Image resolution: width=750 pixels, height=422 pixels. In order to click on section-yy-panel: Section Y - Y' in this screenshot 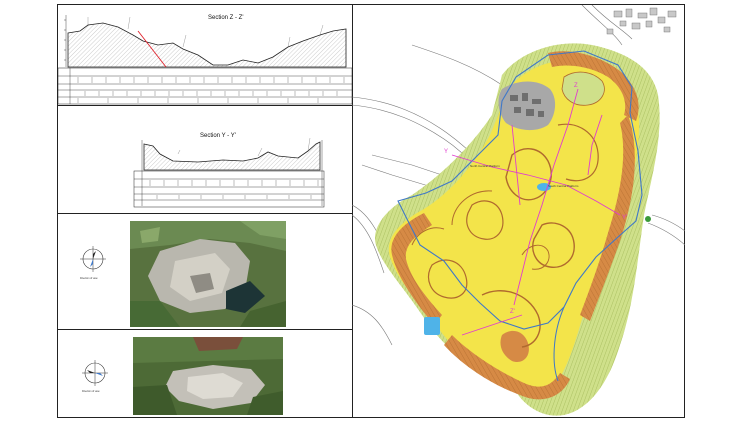, I will do `click(205, 160)`.